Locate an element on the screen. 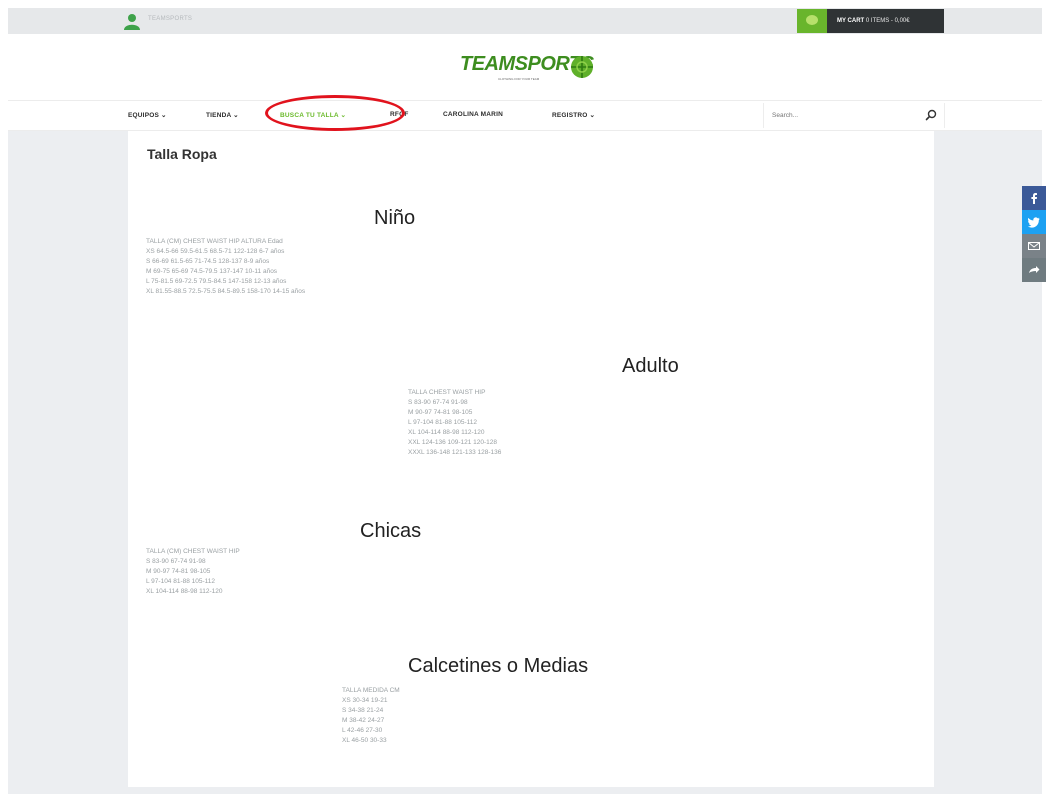 The width and height of the screenshot is (1046, 794). facebook-share-button is located at coordinates (1034, 198).